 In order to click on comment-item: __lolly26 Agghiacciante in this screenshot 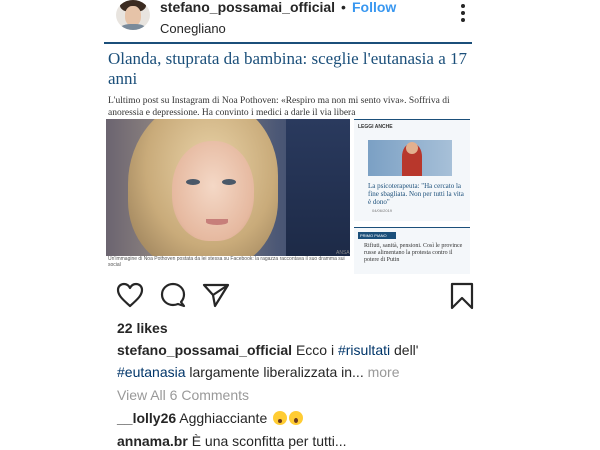, I will do `click(210, 418)`.